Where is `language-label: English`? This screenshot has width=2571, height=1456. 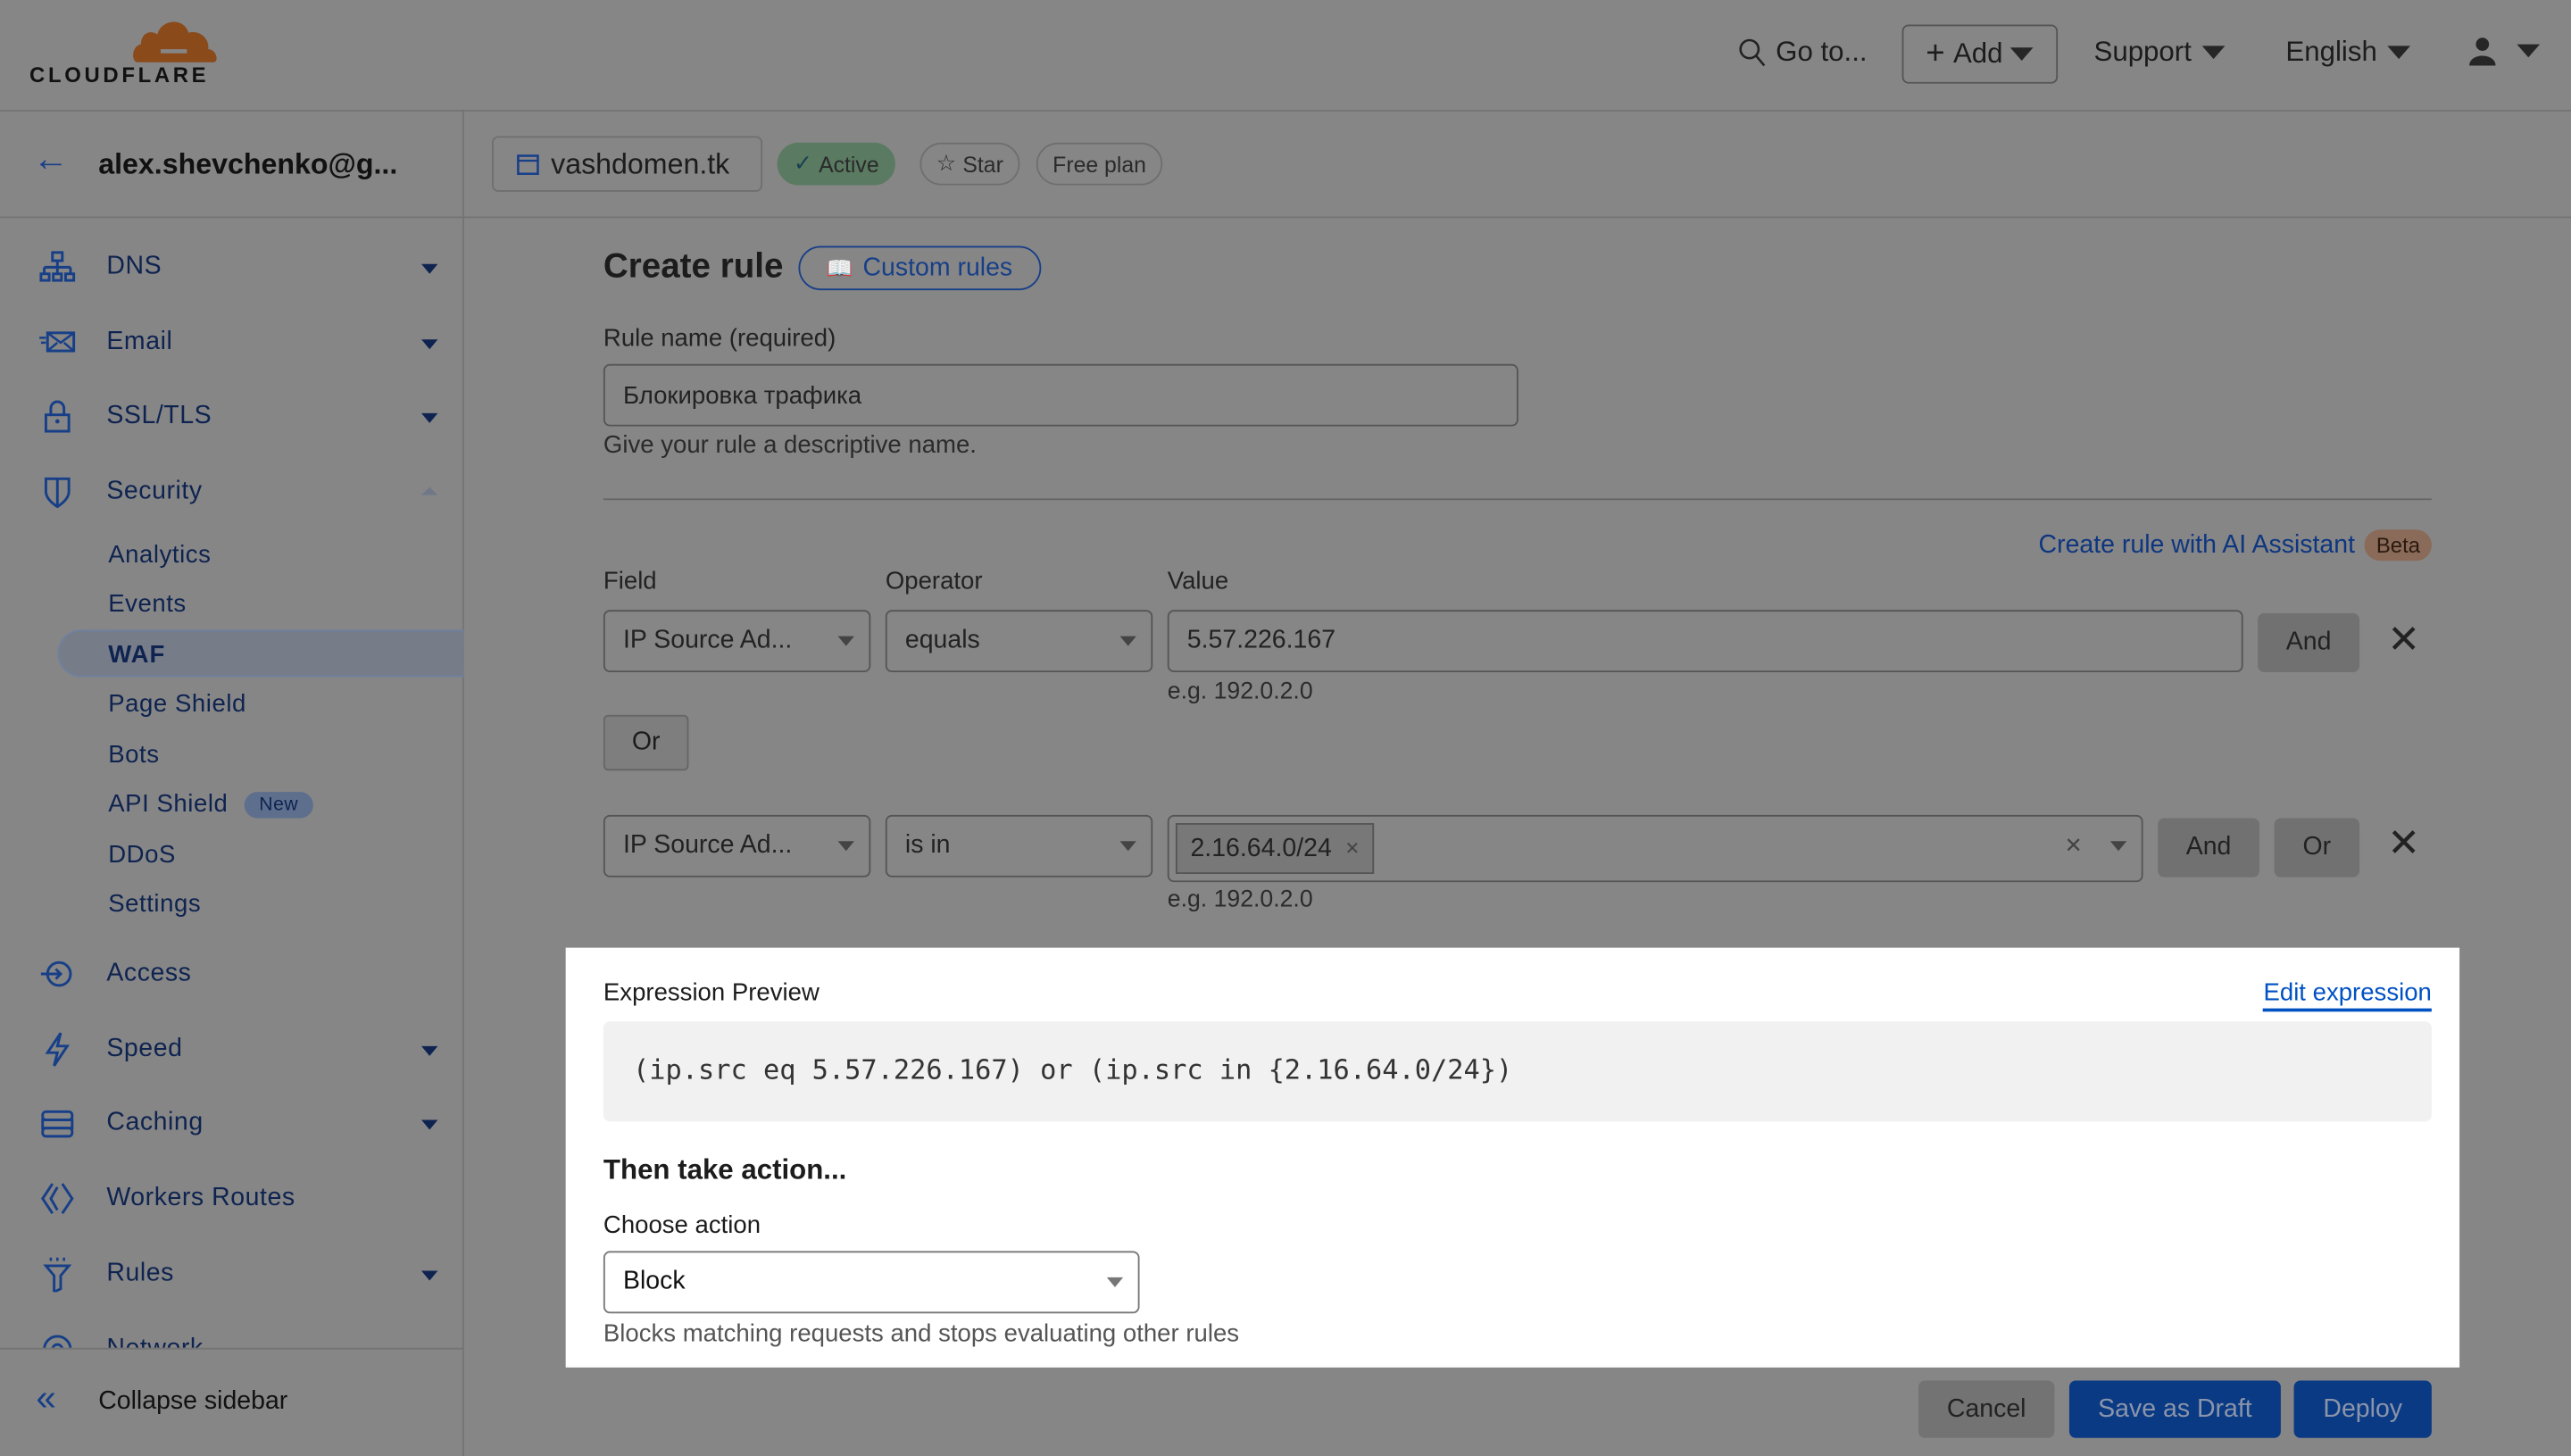
language-label: English is located at coordinates (2331, 52).